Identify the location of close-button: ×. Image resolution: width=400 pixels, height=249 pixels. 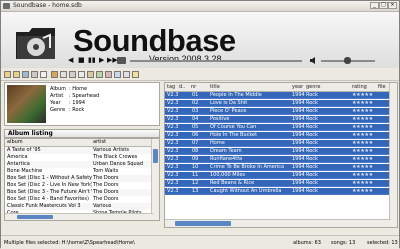
(392, 5).